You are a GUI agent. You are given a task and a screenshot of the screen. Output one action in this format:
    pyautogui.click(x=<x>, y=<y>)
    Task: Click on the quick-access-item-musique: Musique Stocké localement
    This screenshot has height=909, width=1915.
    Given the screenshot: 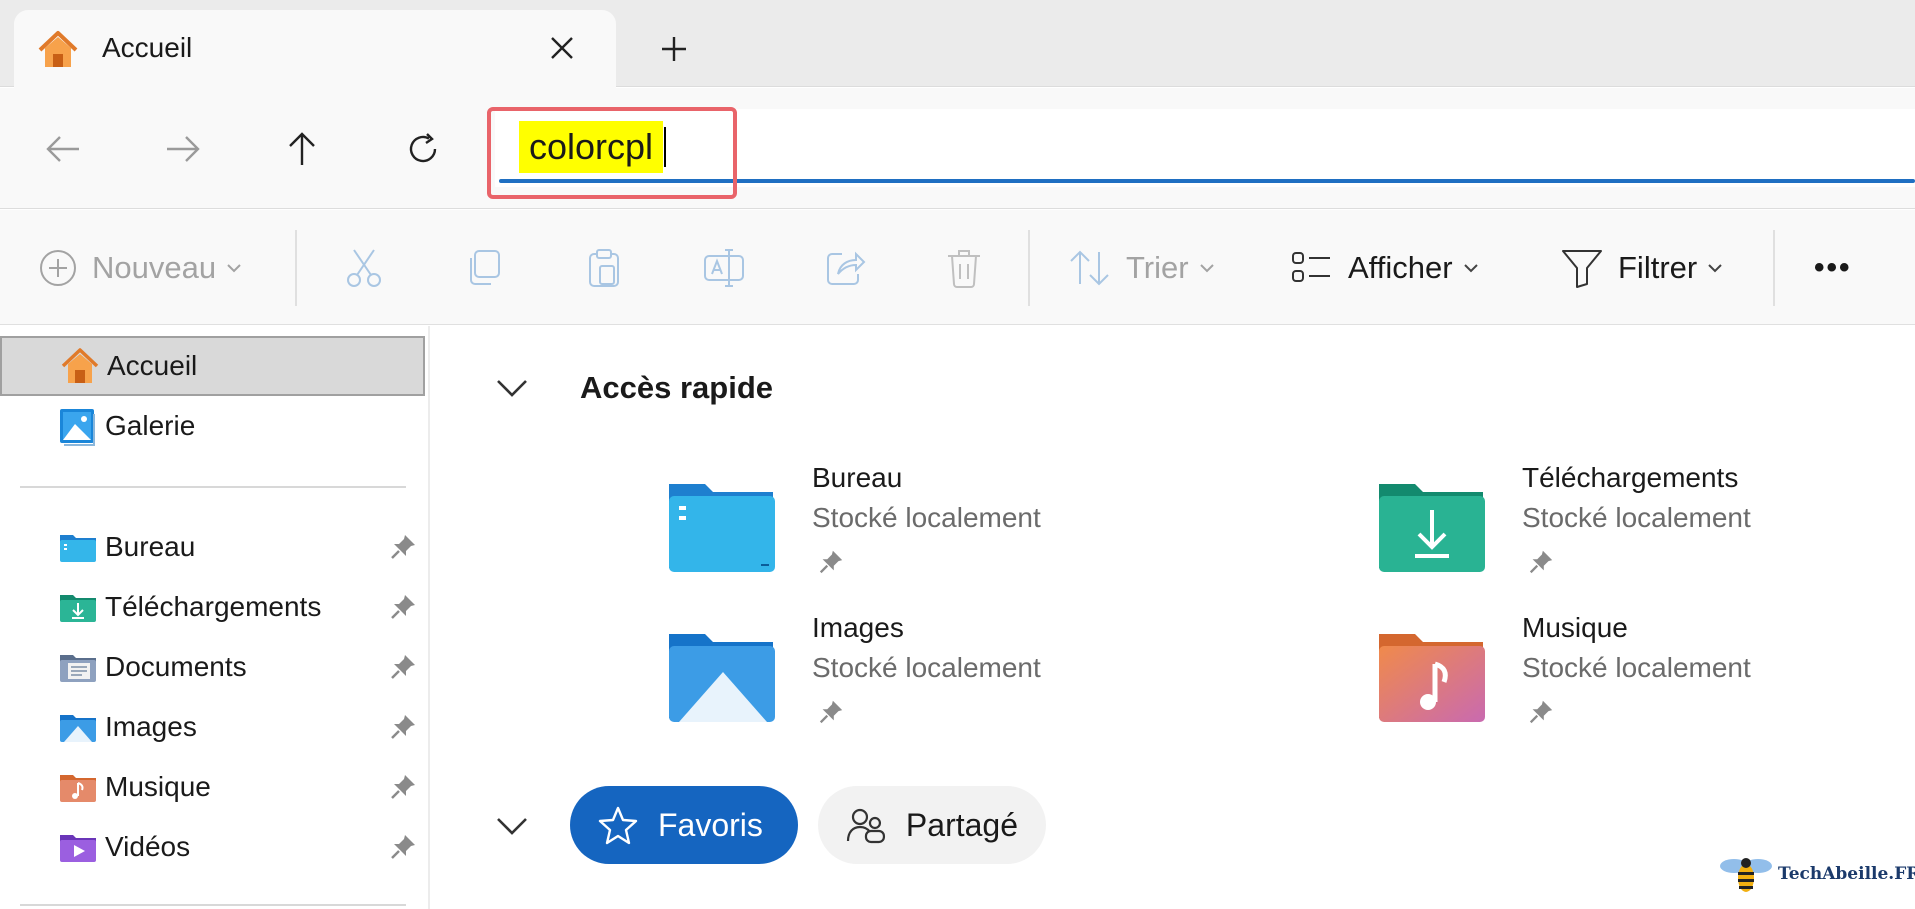 What is the action you would take?
    pyautogui.click(x=1646, y=672)
    